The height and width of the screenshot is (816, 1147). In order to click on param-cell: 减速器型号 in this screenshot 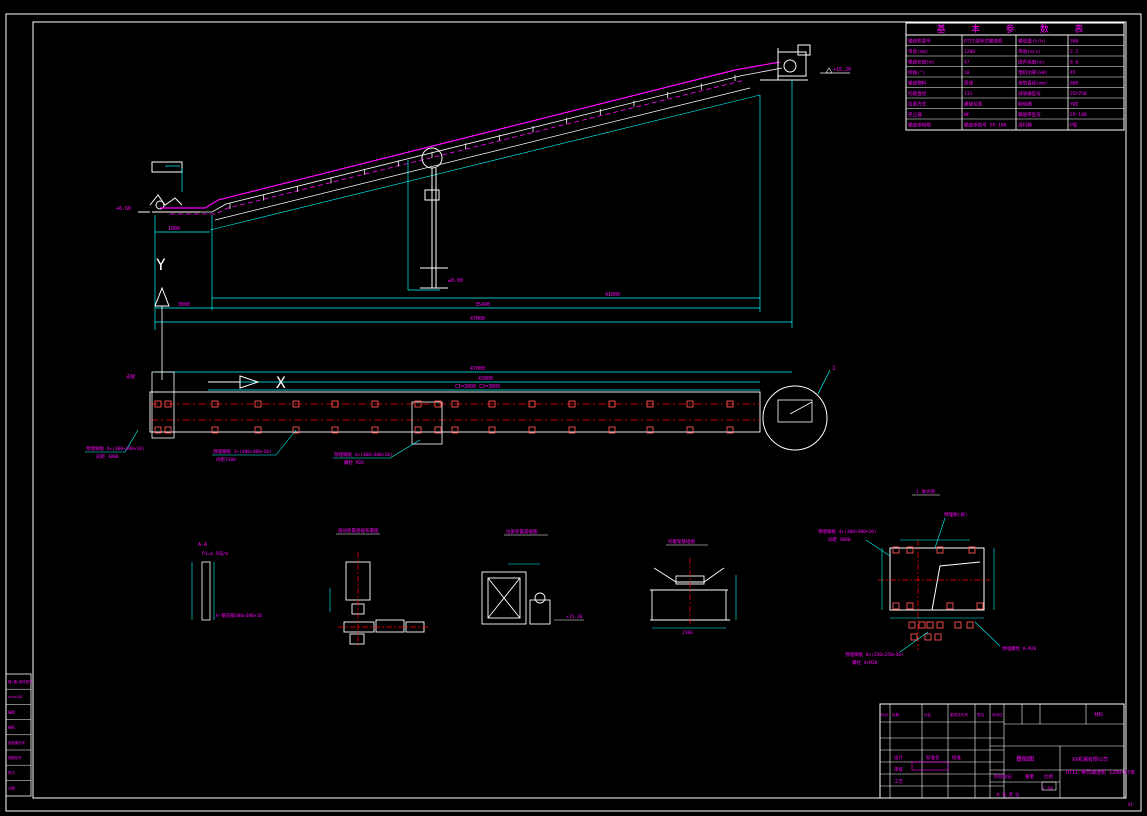, I will do `click(1029, 93)`.